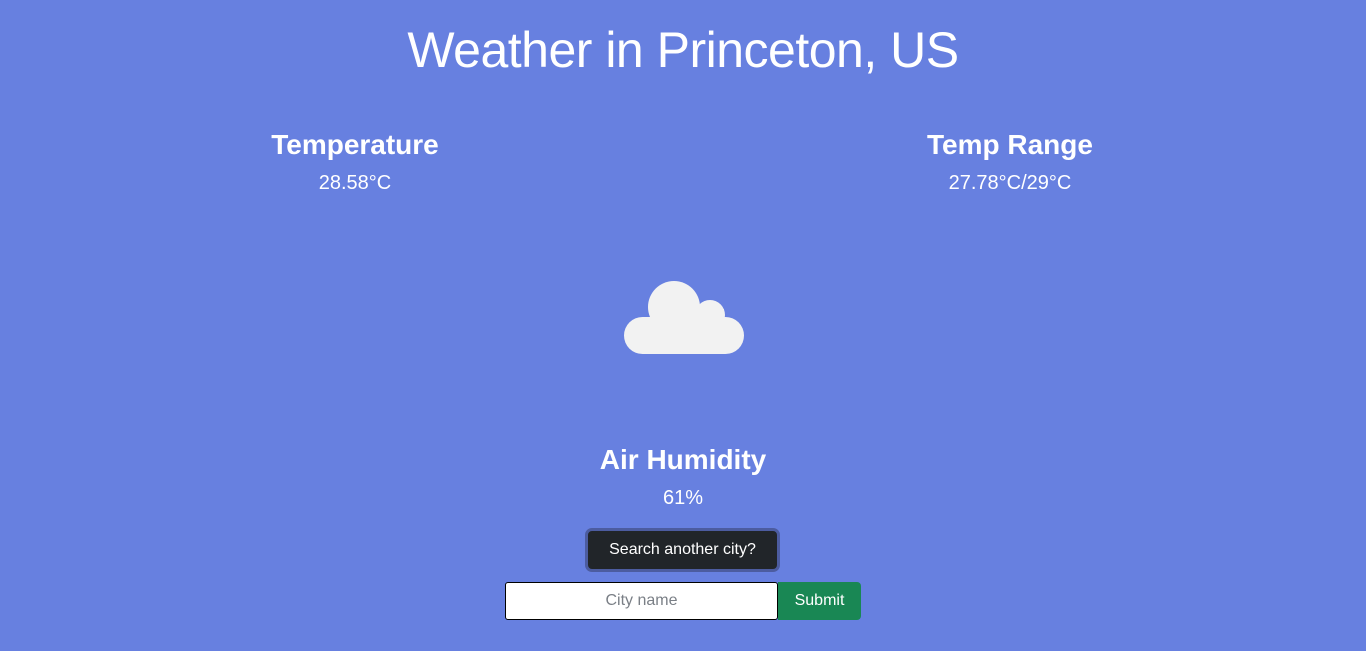 Image resolution: width=1366 pixels, height=651 pixels. What do you see at coordinates (355, 162) in the screenshot?
I see `temperature-panel: Temperature 28.58°C` at bounding box center [355, 162].